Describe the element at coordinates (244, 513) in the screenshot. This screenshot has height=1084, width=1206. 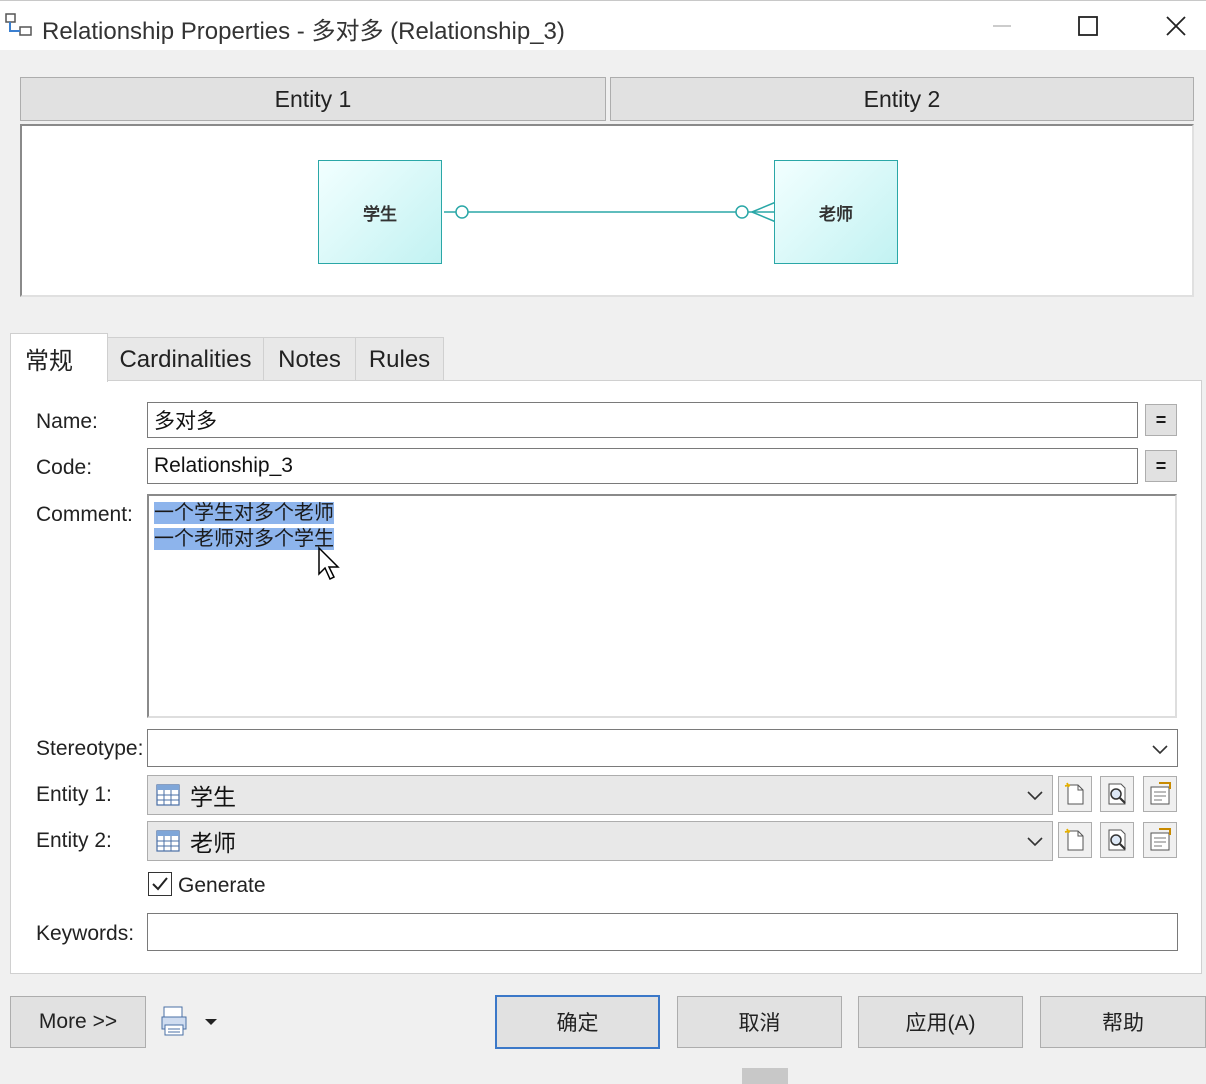
I see `comment-line-1: 一个学生对多个老师` at that location.